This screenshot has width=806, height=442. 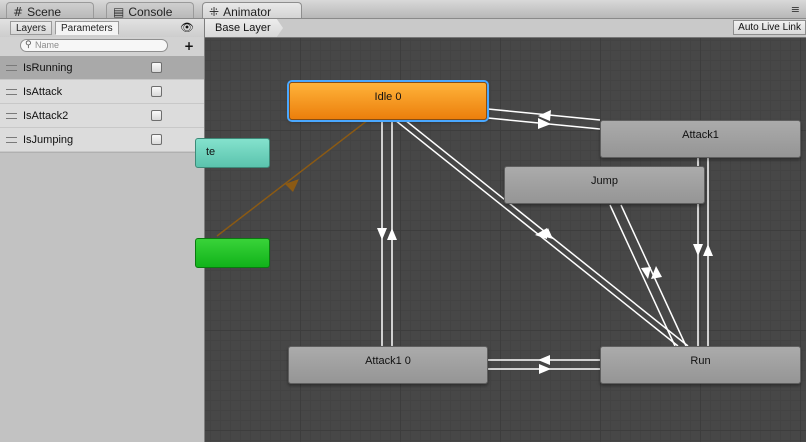 What do you see at coordinates (392, 234) in the screenshot?
I see `arrow-up-idle` at bounding box center [392, 234].